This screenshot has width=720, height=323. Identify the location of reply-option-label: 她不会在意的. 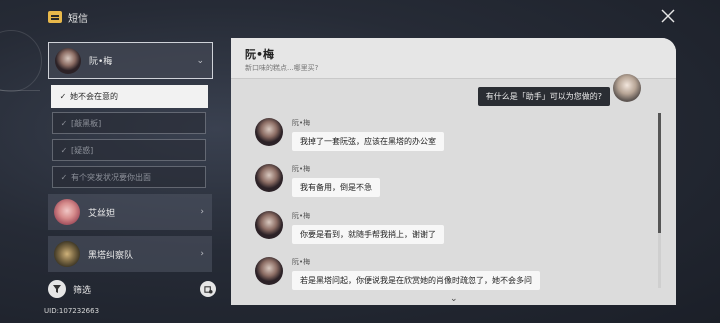
(94, 96).